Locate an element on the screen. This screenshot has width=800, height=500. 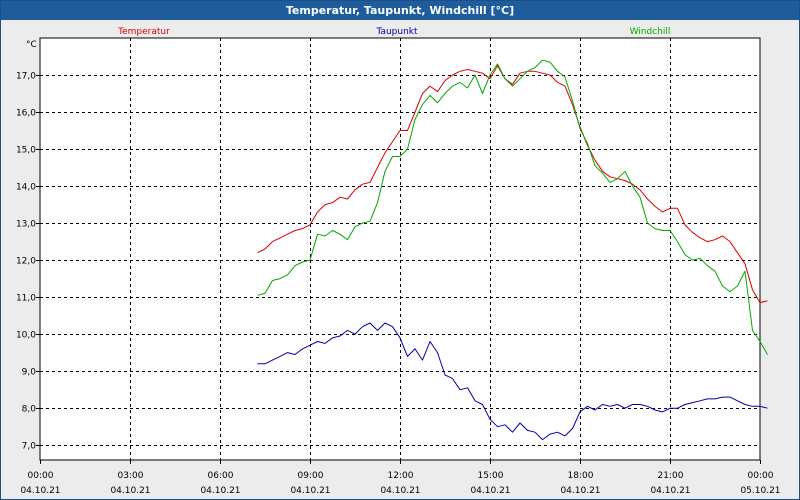
x-tick-date: 05.10.21 is located at coordinates (760, 491).